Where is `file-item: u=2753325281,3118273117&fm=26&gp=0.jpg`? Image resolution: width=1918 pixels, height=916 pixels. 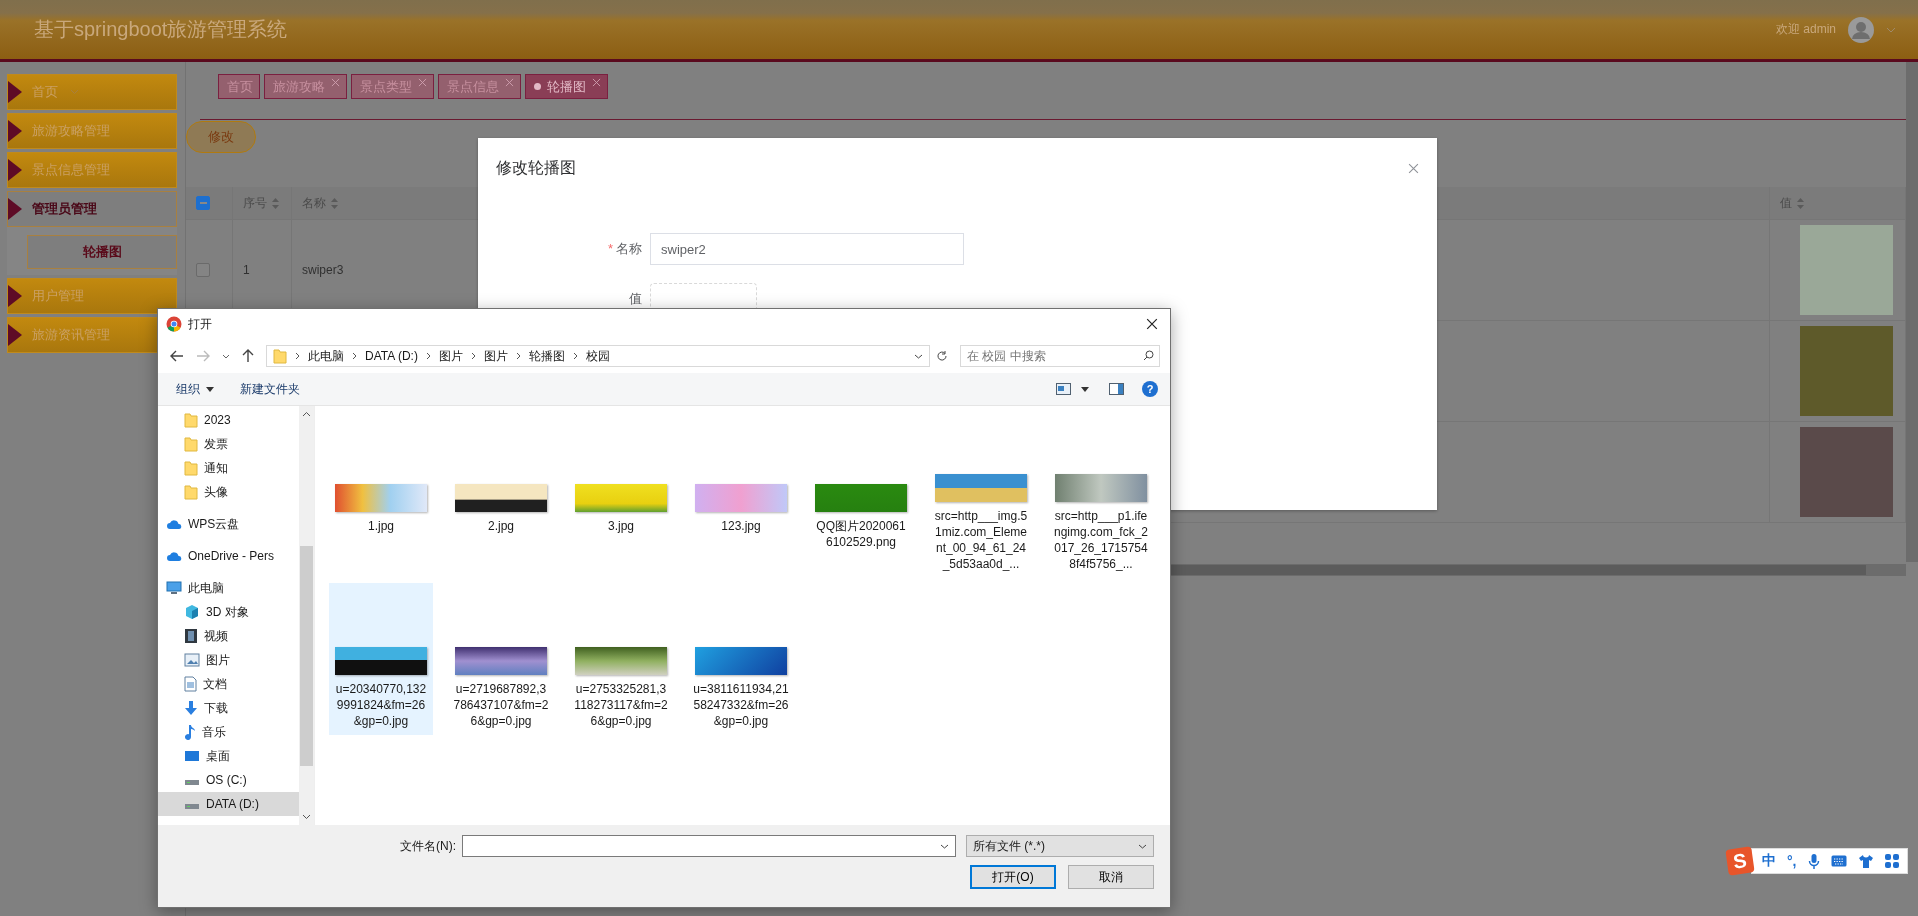
file-item: u=2753325281,3118273117&fm=26&gp=0.jpg is located at coordinates (621, 659).